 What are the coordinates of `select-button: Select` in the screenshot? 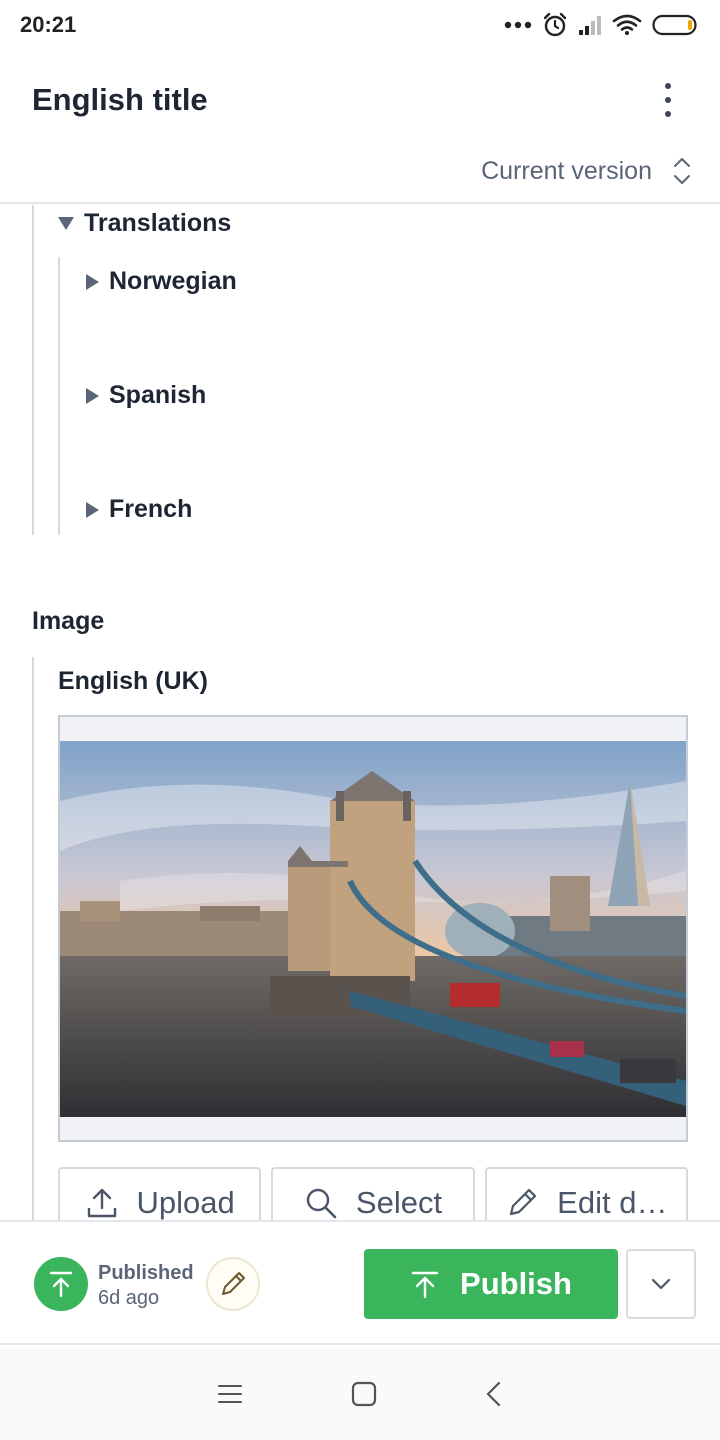 It's located at (373, 1193).